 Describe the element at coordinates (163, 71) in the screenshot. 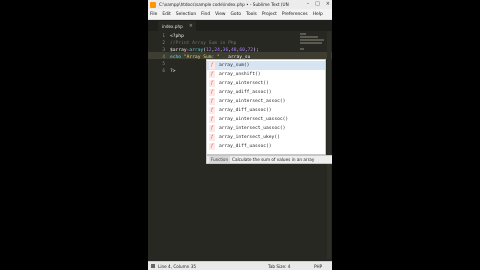

I see `line-number: 6` at that location.